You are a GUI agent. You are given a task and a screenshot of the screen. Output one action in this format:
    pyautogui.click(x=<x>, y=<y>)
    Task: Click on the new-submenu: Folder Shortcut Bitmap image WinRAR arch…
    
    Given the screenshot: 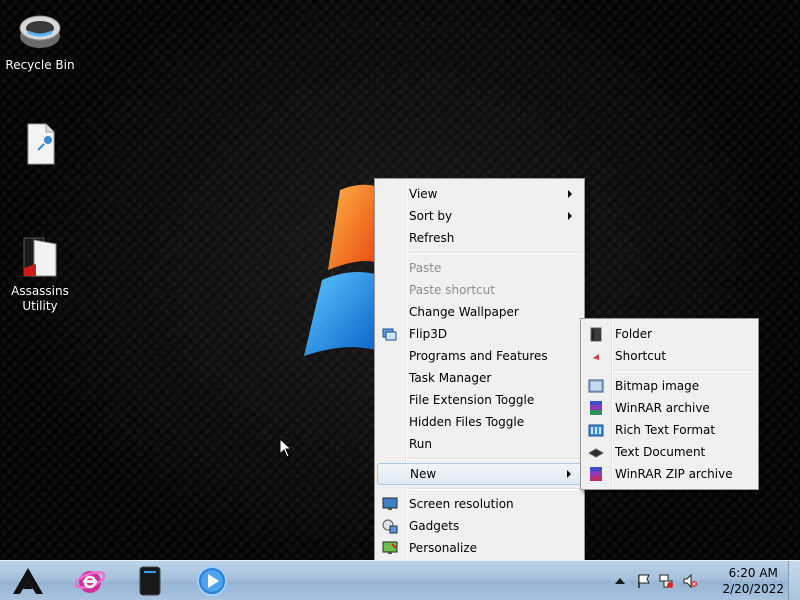 What is the action you would take?
    pyautogui.click(x=669, y=404)
    